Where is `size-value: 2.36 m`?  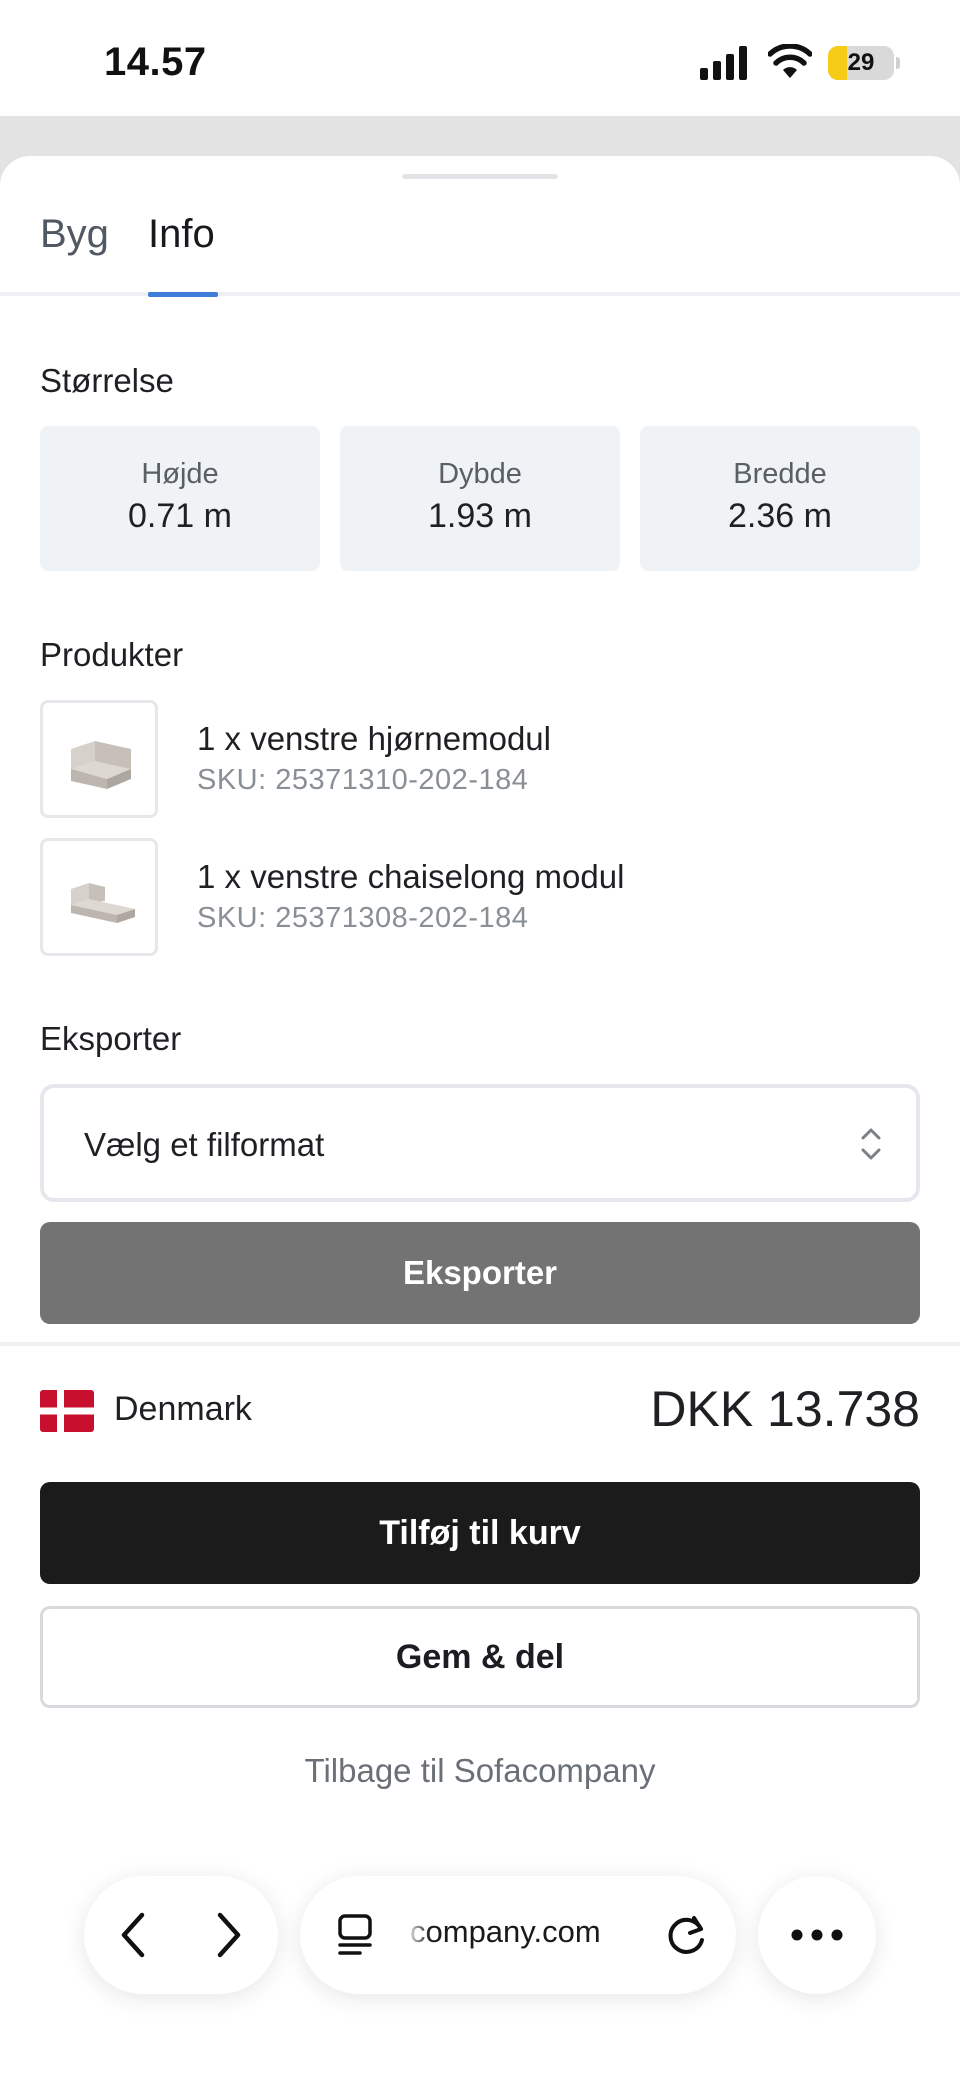 size-value: 2.36 m is located at coordinates (780, 516).